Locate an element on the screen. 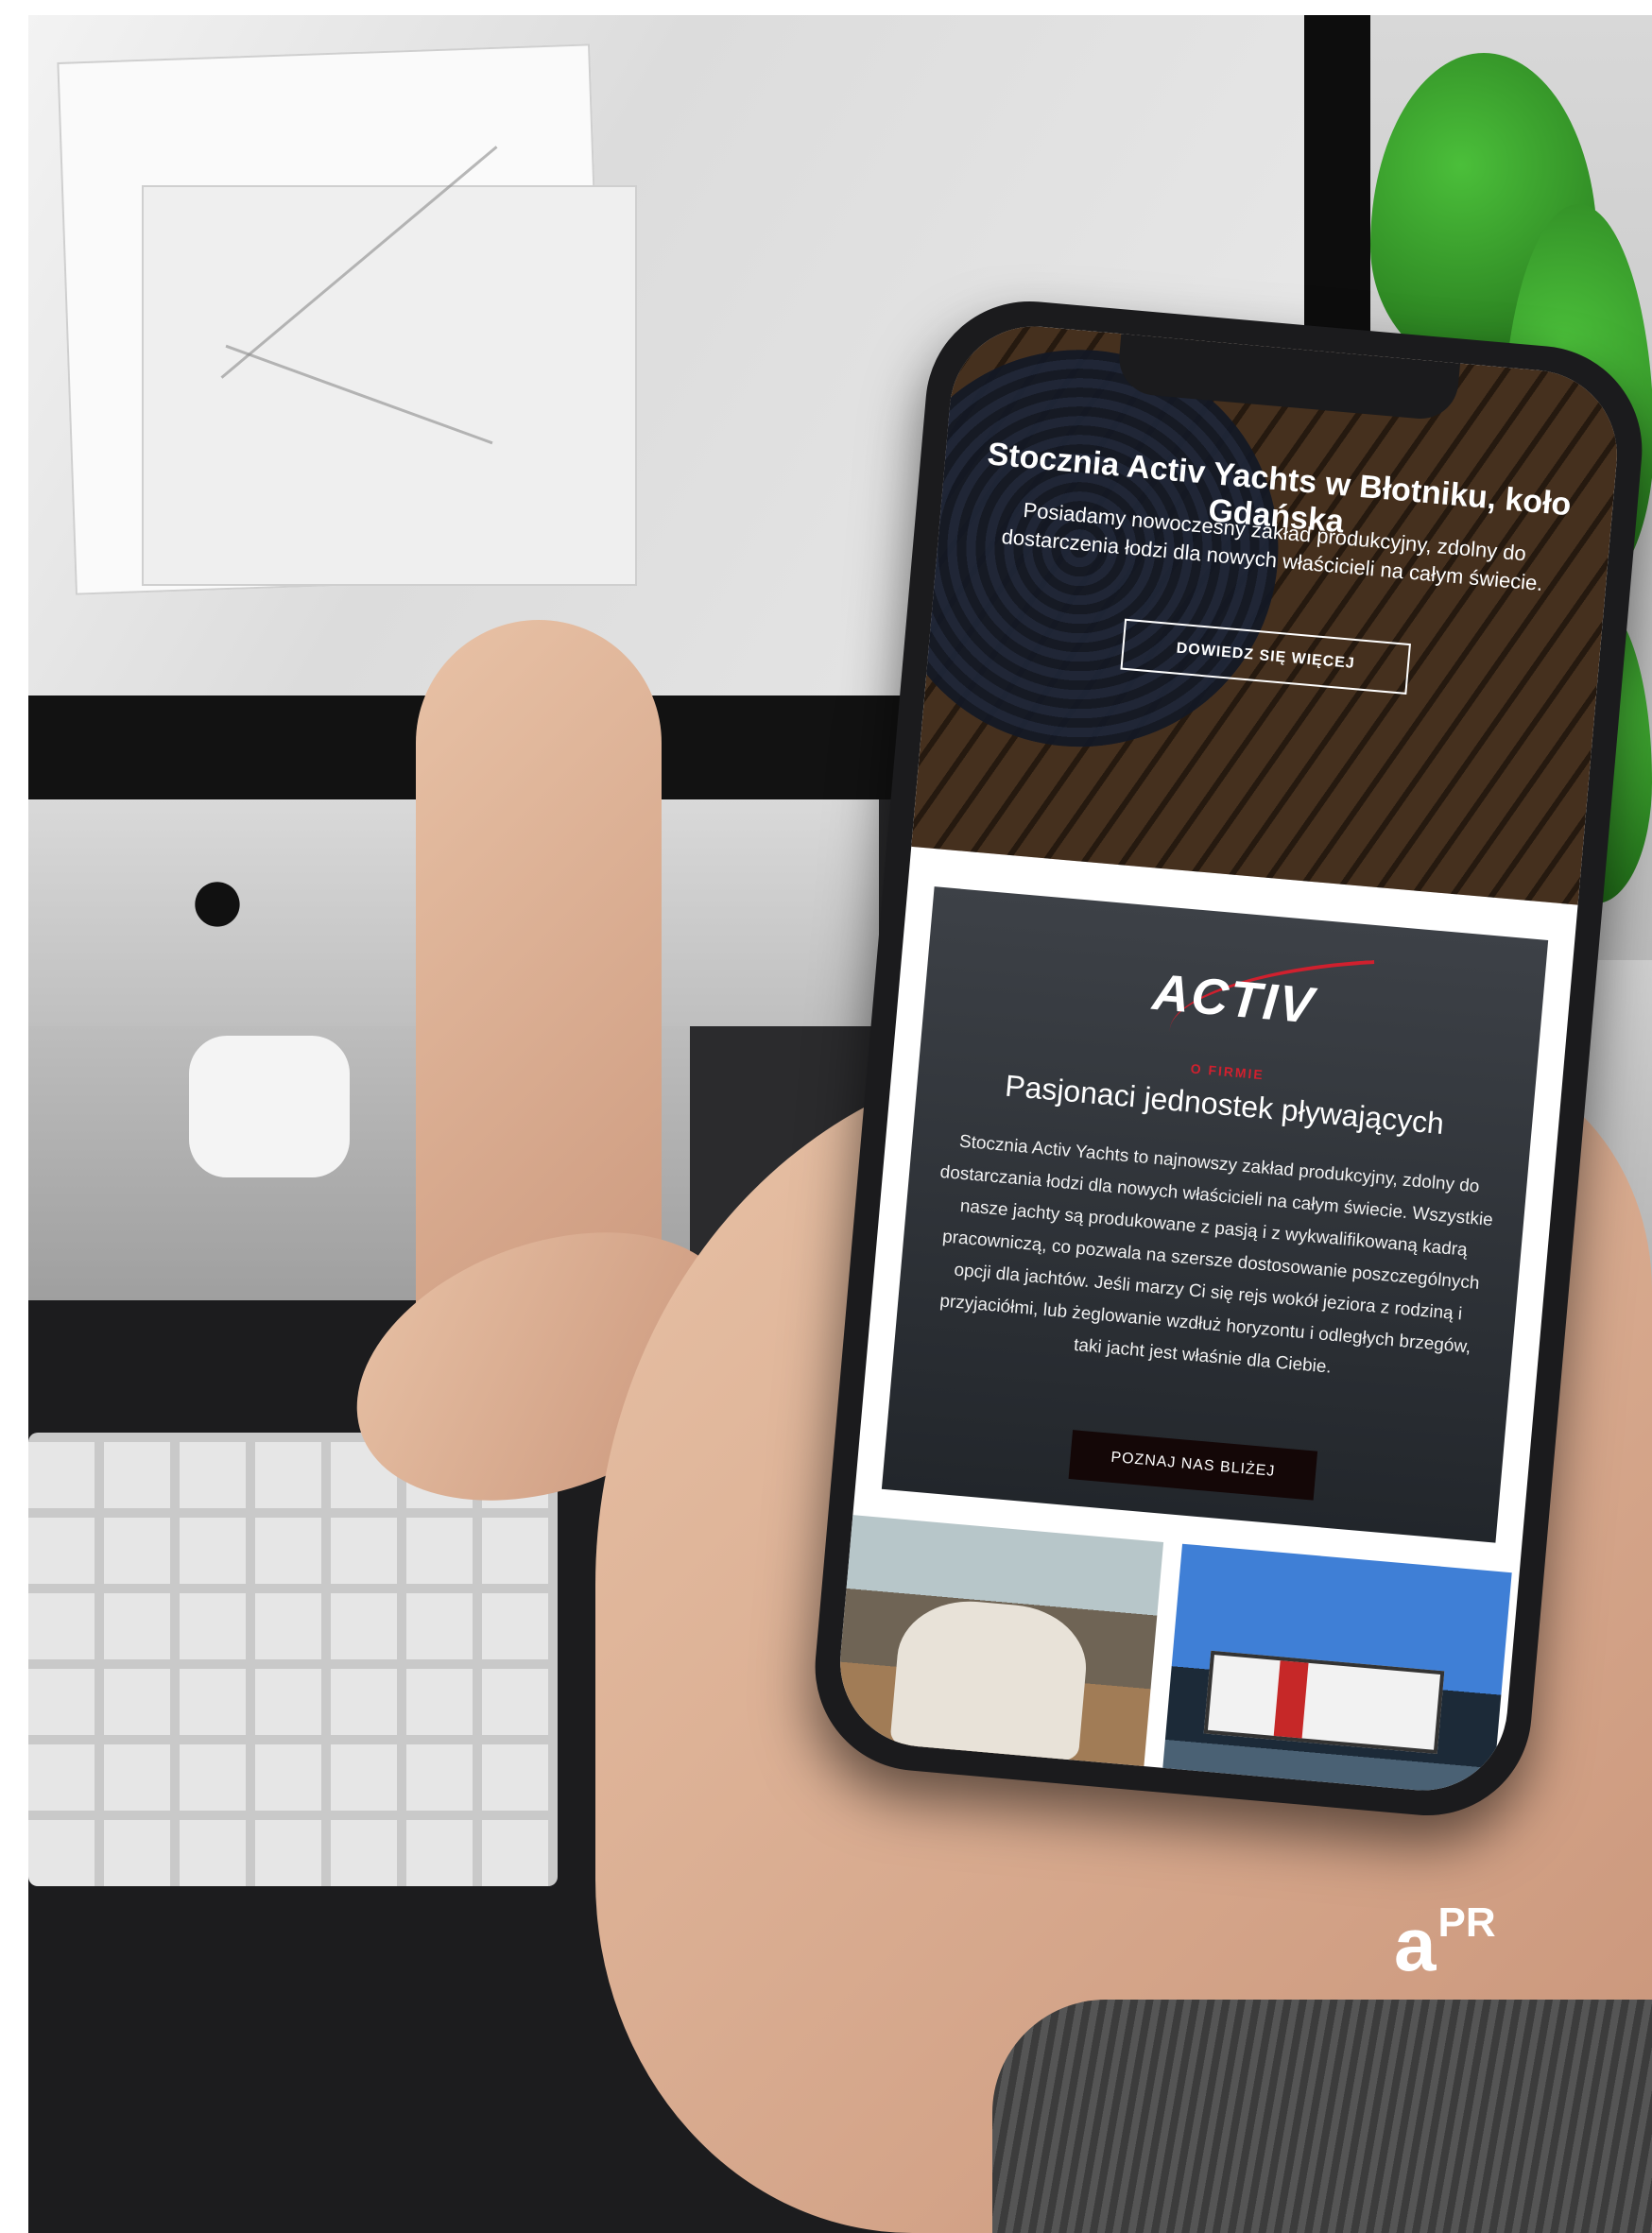  apple-logo-icon: ● is located at coordinates (217, 898).